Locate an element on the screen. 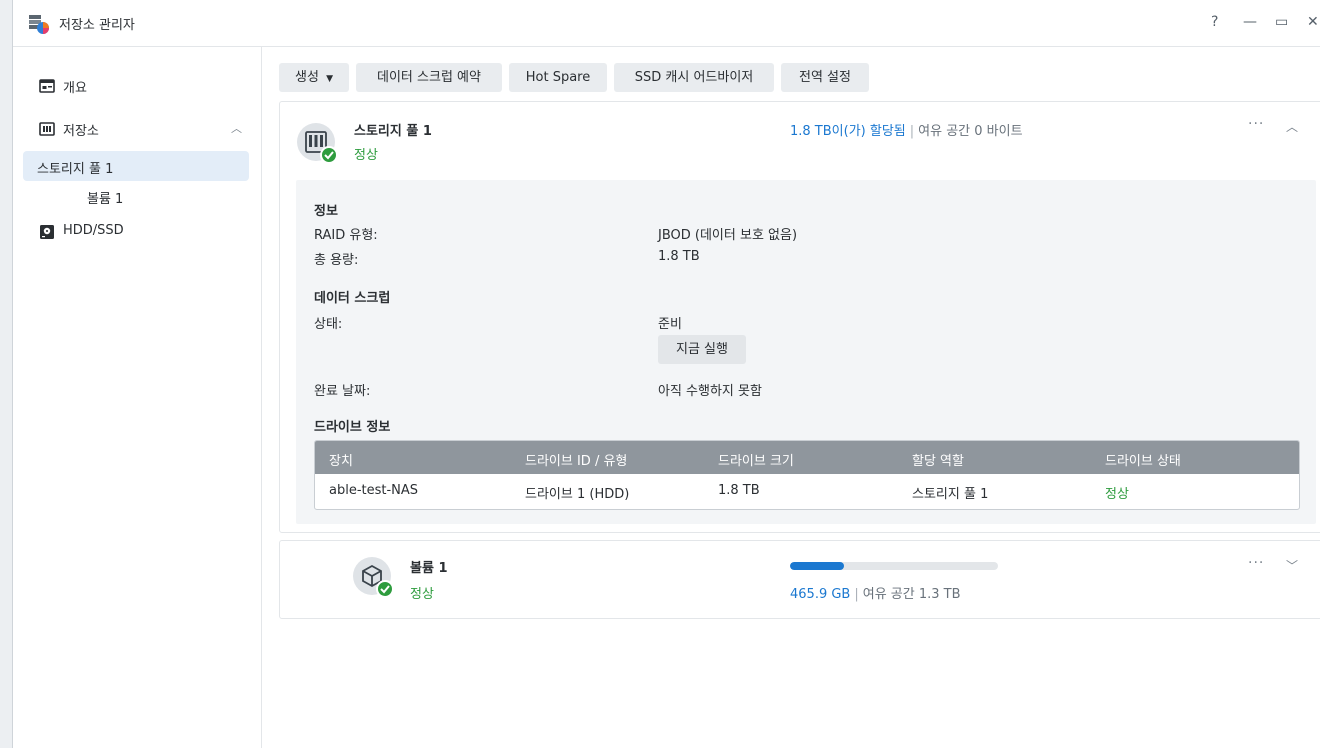  raid-type-value: JBOD (데이터 보호 없음) is located at coordinates (728, 235).